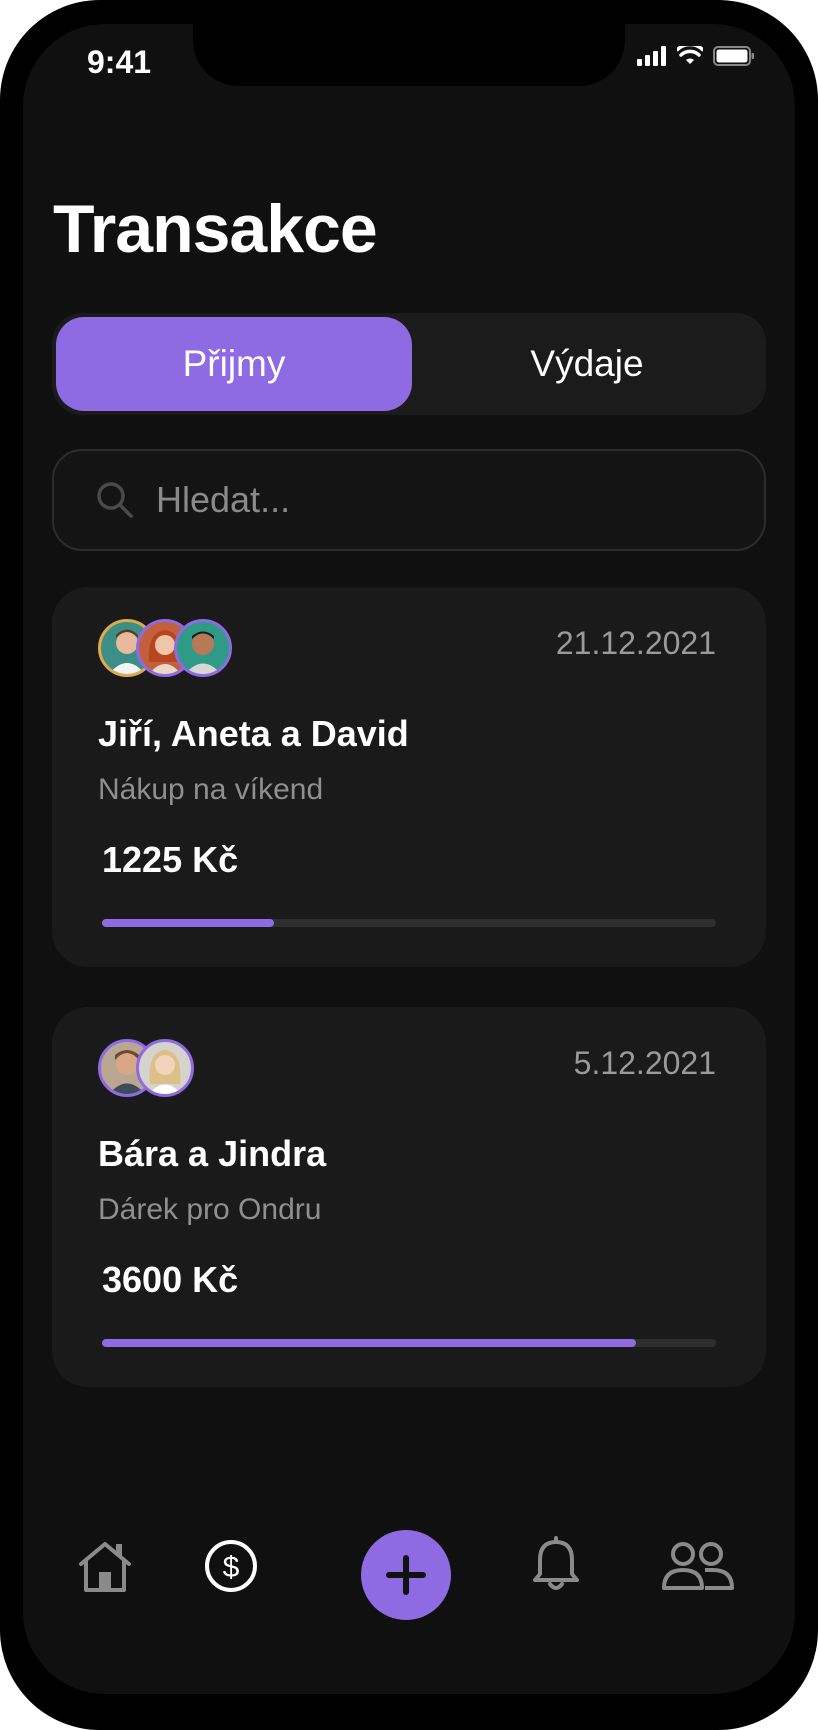  I want to click on segmented-control: Přijmy Výdaje, so click(409, 364).